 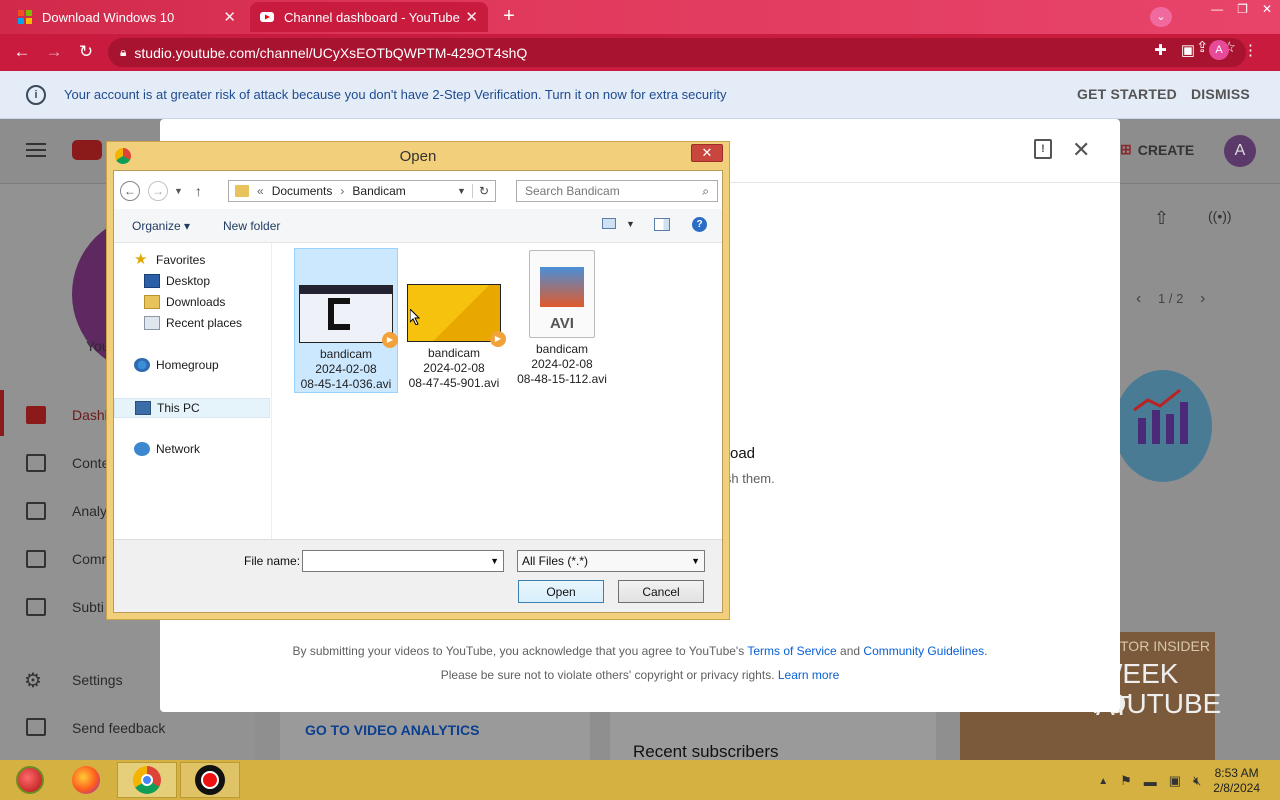 I want to click on file-type-select: All Files (*.*) ▼, so click(x=611, y=561).